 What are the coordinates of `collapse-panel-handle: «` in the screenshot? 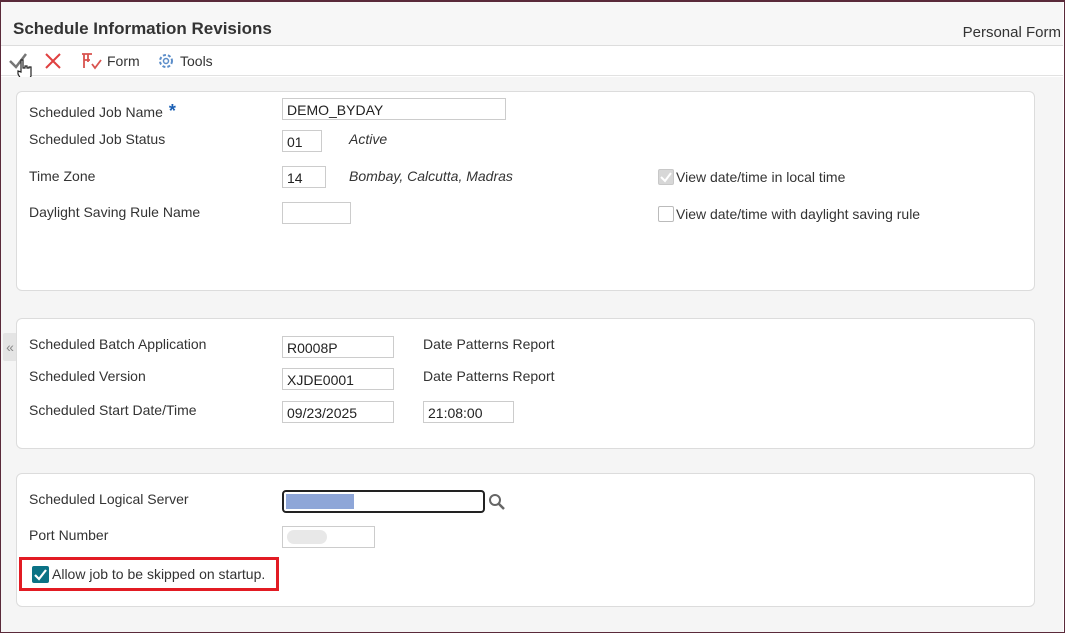 It's located at (10, 347).